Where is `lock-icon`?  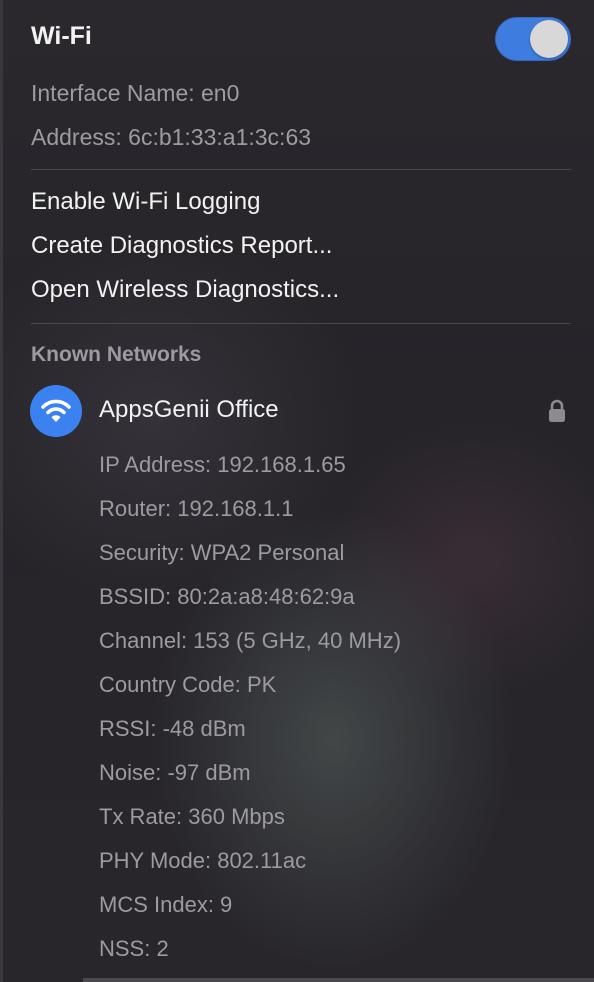
lock-icon is located at coordinates (557, 413).